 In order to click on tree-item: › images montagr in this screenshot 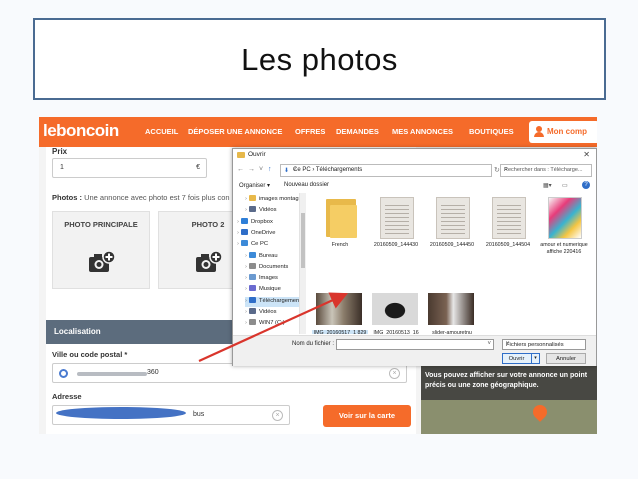, I will do `click(272, 200)`.